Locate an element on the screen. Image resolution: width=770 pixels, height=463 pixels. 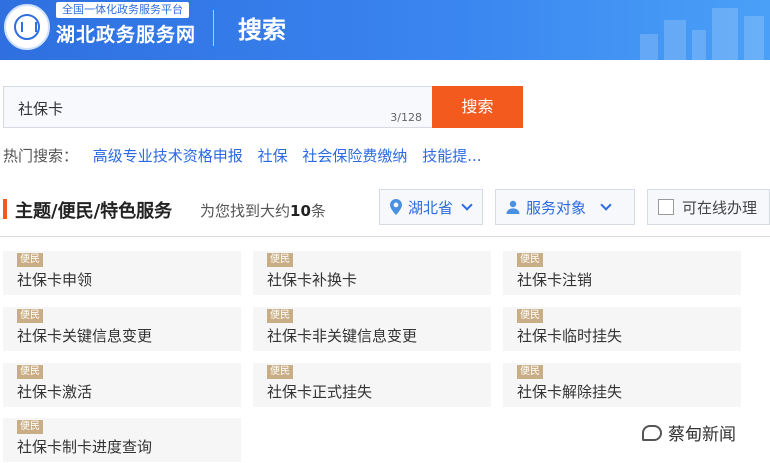
hot-search-link: 社会保险费缴纳 is located at coordinates (354, 156).